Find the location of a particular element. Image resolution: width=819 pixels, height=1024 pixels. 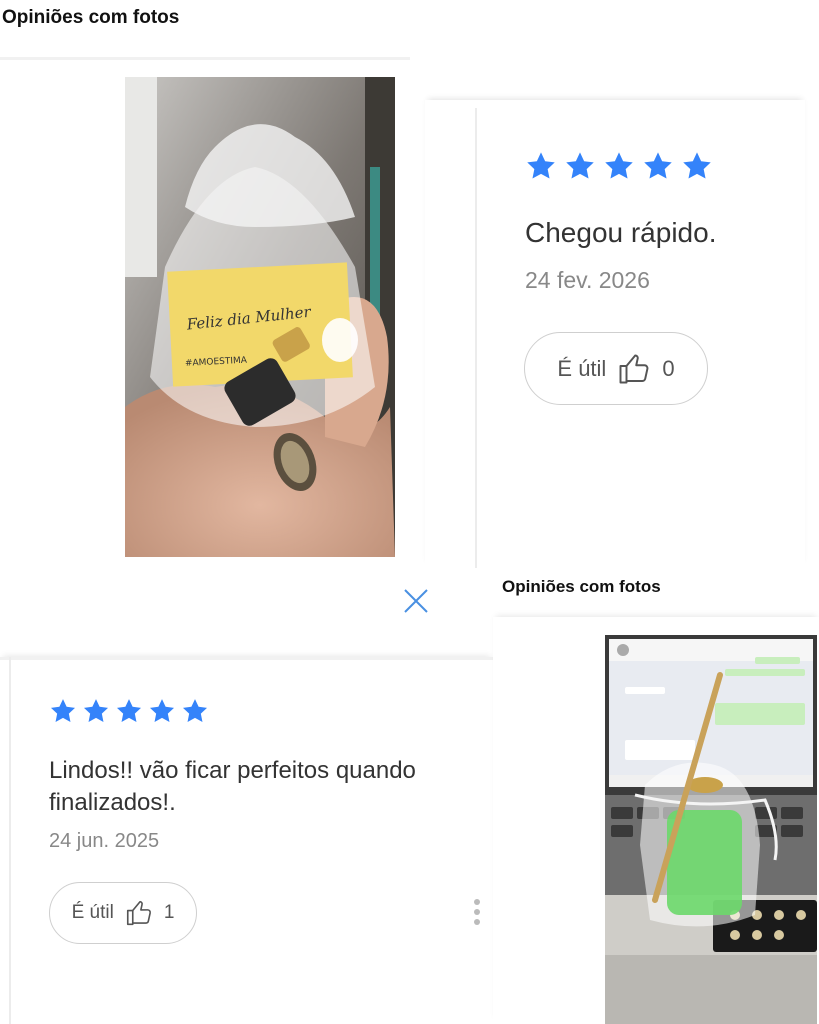

section-title-secondary: Opiniões com fotos is located at coordinates (581, 586).